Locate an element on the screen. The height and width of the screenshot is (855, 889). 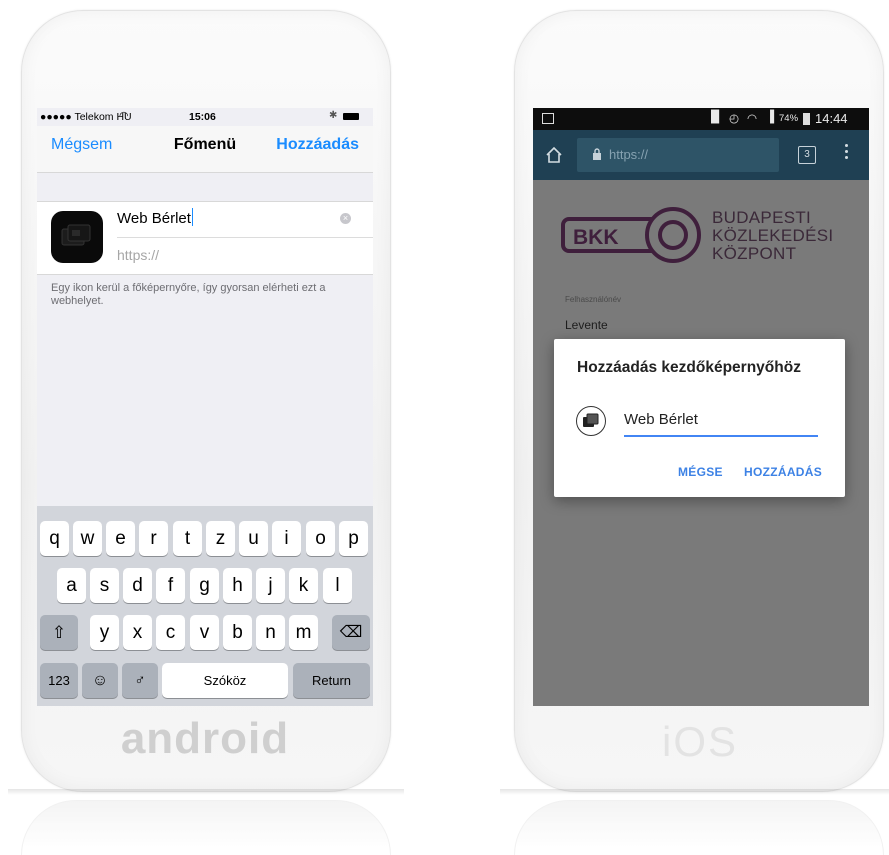
emoji-icon: ☺ is located at coordinates (100, 680).